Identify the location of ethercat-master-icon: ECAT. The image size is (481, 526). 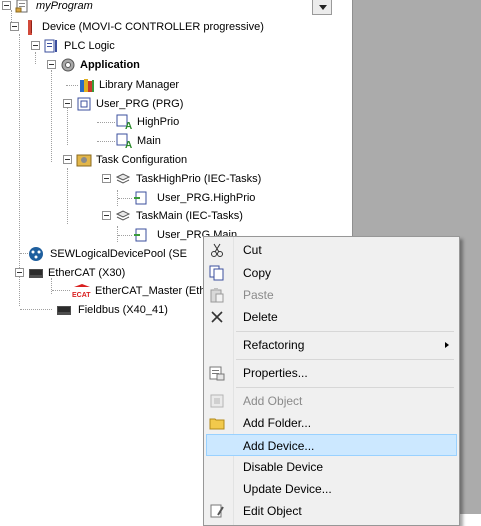
(82, 291).